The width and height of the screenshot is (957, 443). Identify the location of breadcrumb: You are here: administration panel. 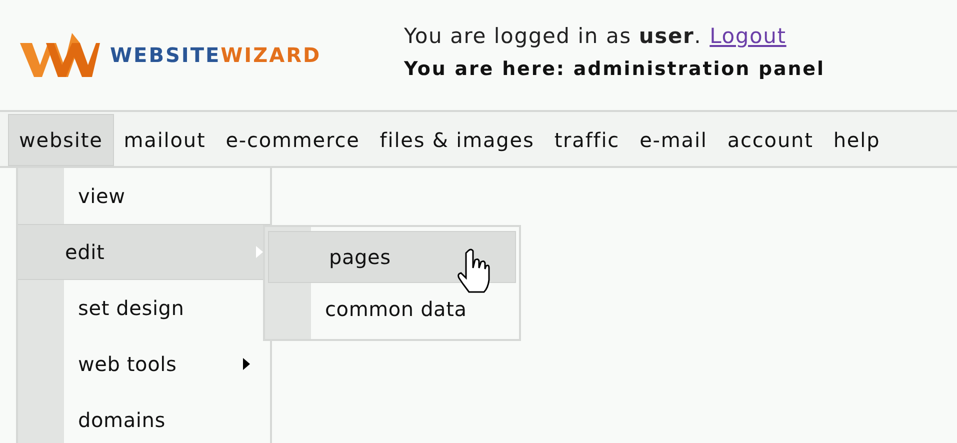
(614, 69).